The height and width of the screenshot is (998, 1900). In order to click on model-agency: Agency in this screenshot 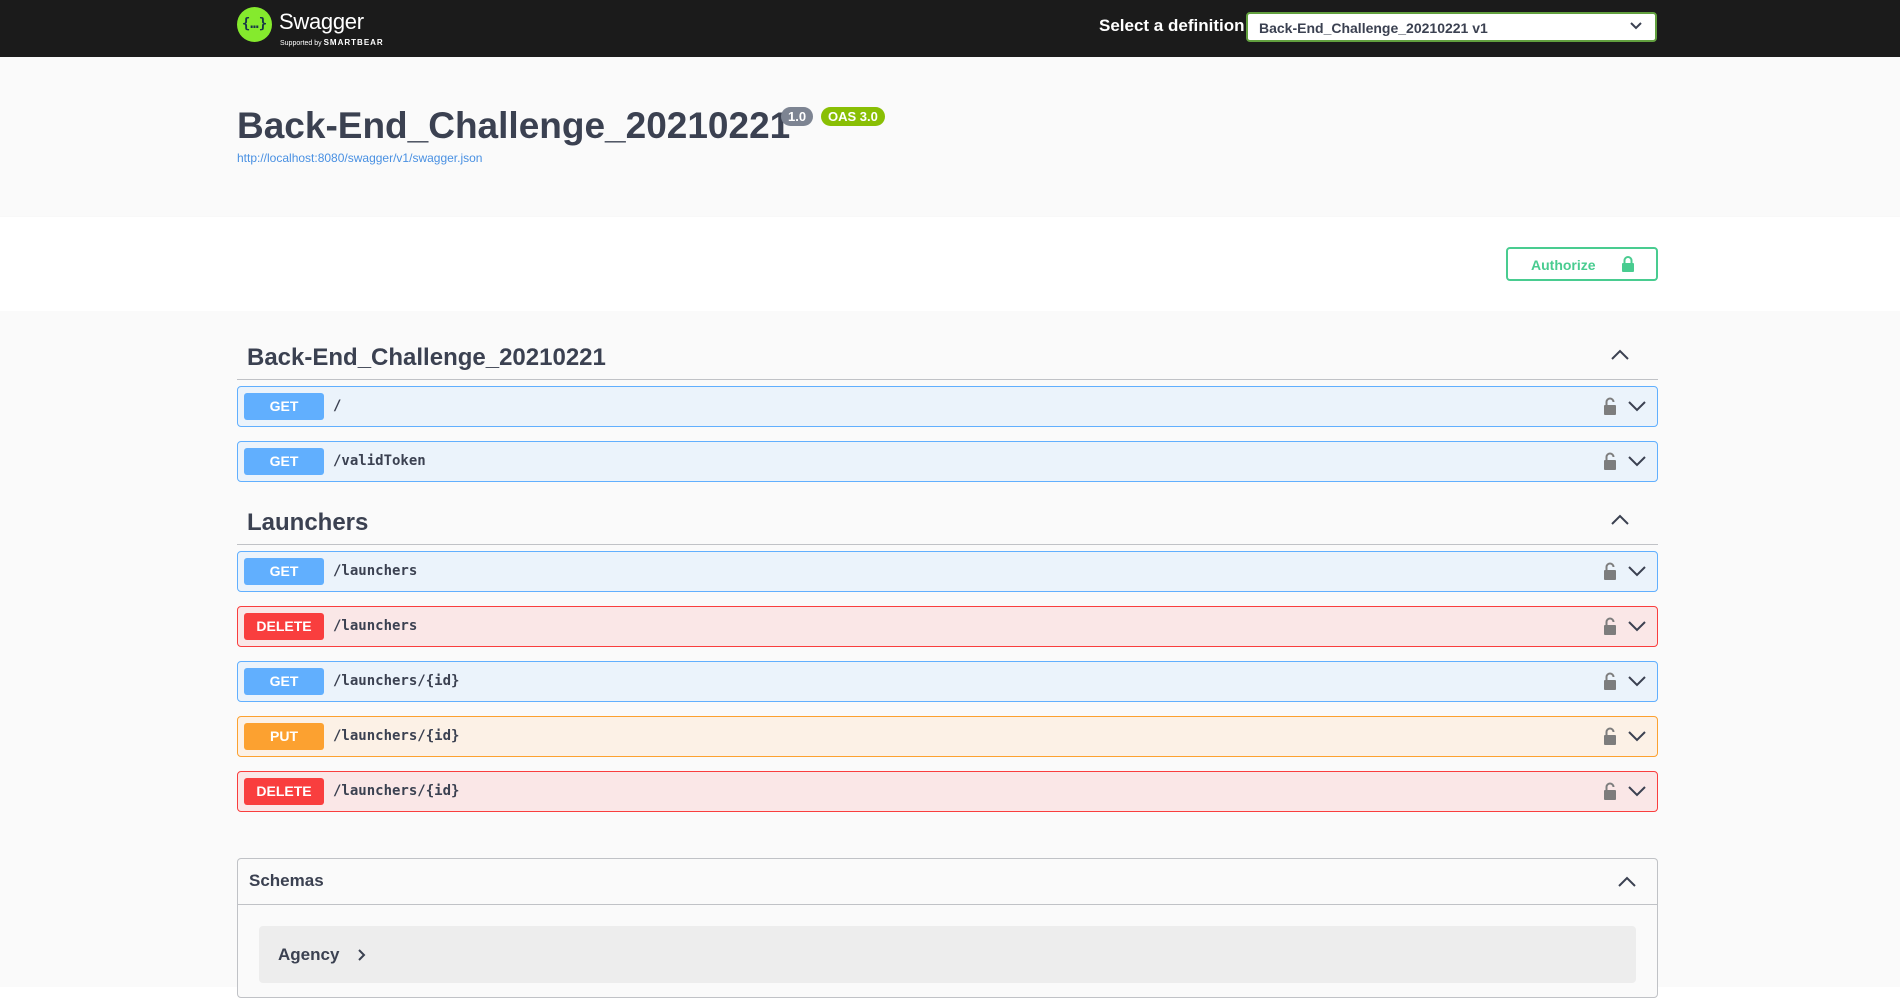, I will do `click(947, 954)`.